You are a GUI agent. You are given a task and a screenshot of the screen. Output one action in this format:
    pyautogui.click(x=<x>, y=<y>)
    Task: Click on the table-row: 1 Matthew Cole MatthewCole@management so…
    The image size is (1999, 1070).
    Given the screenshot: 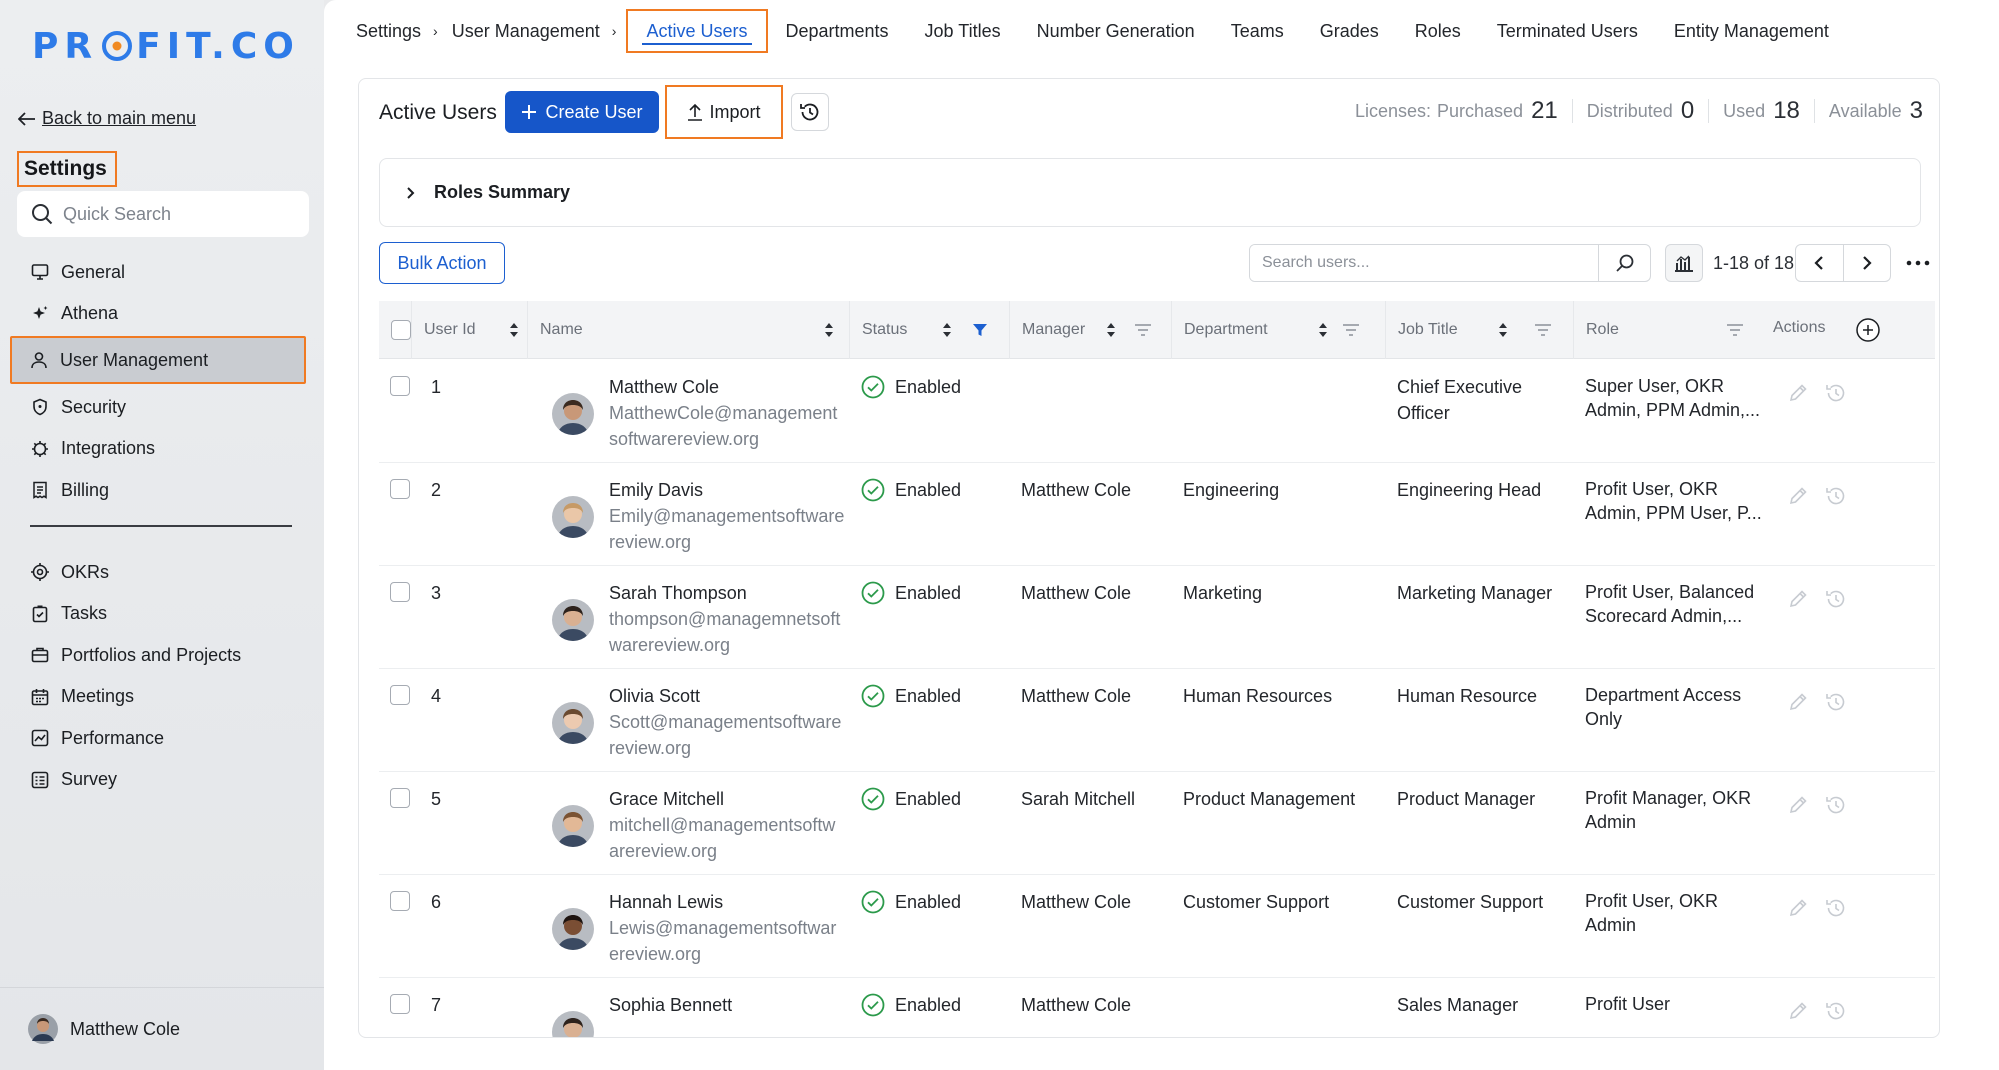 What is the action you would take?
    pyautogui.click(x=1157, y=411)
    